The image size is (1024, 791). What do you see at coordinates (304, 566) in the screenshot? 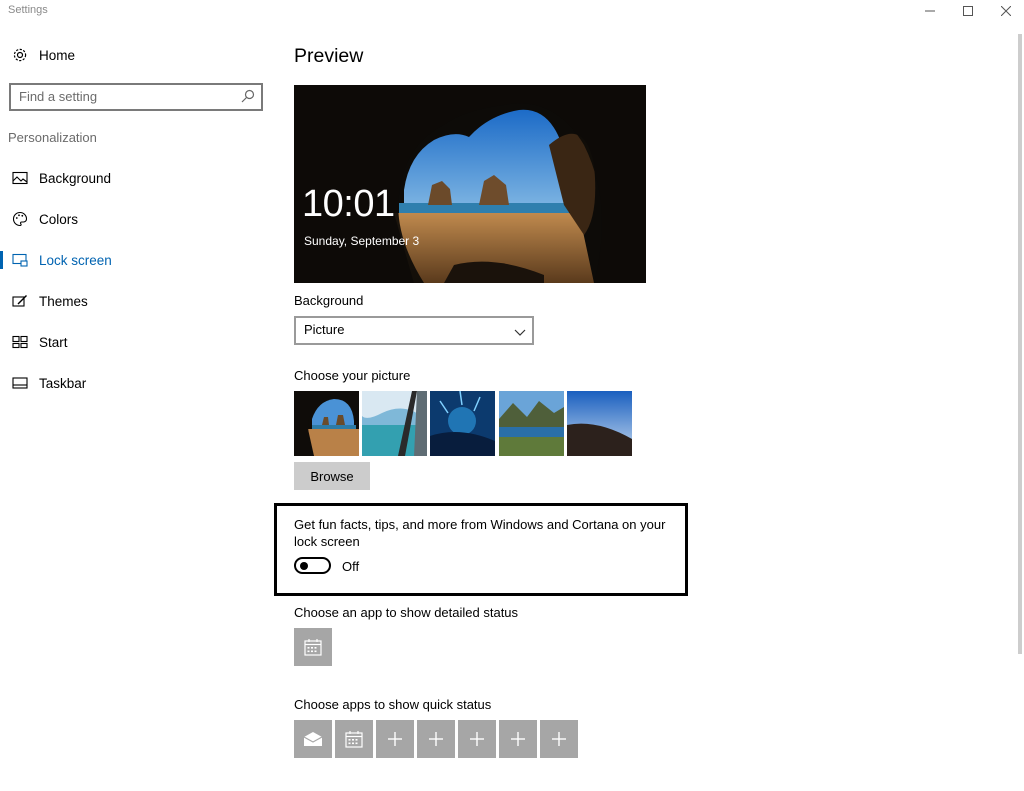
I see `toggle-knob` at bounding box center [304, 566].